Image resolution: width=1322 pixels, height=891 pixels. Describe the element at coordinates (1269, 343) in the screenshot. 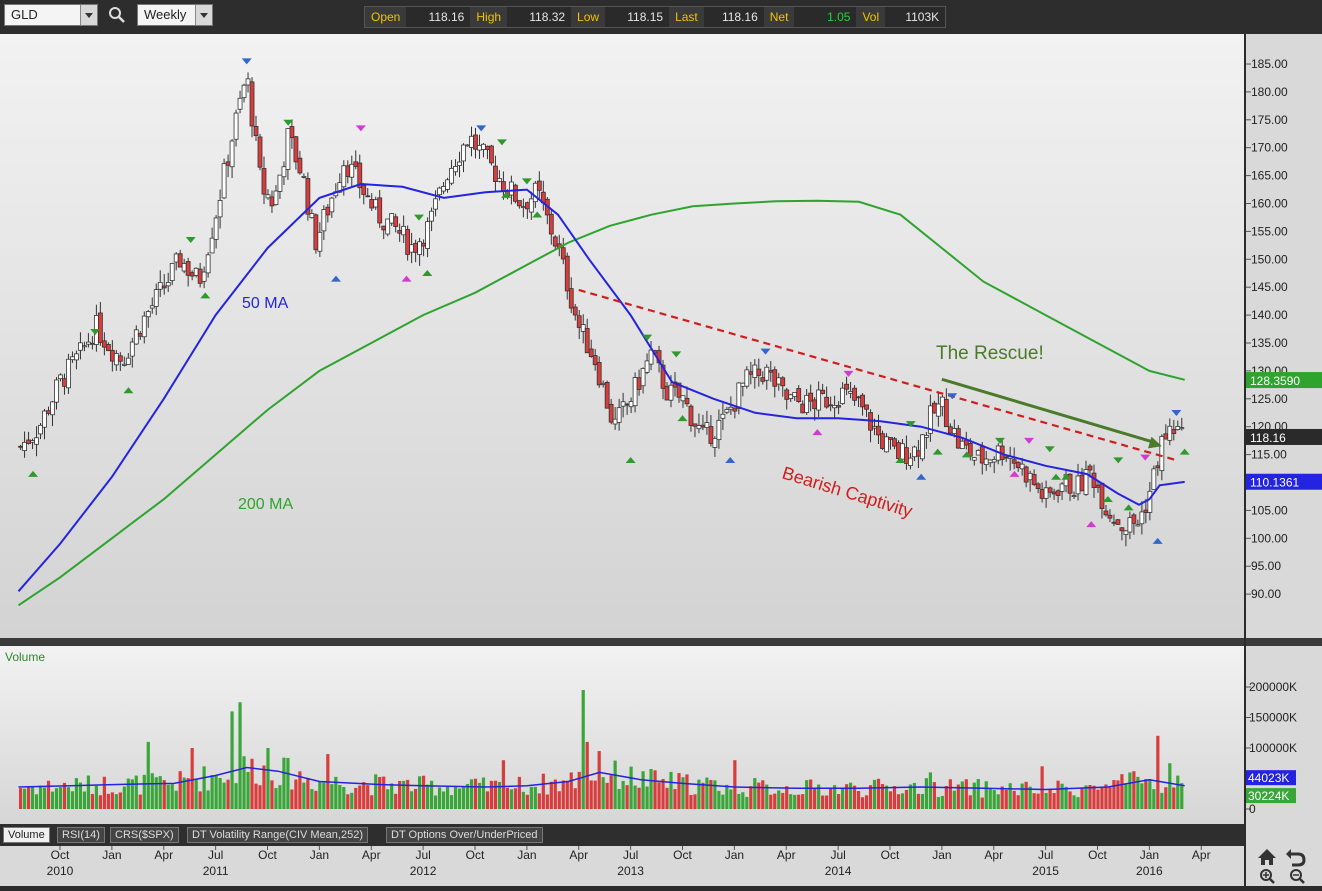

I see `price-tick-label: 135.00` at that location.